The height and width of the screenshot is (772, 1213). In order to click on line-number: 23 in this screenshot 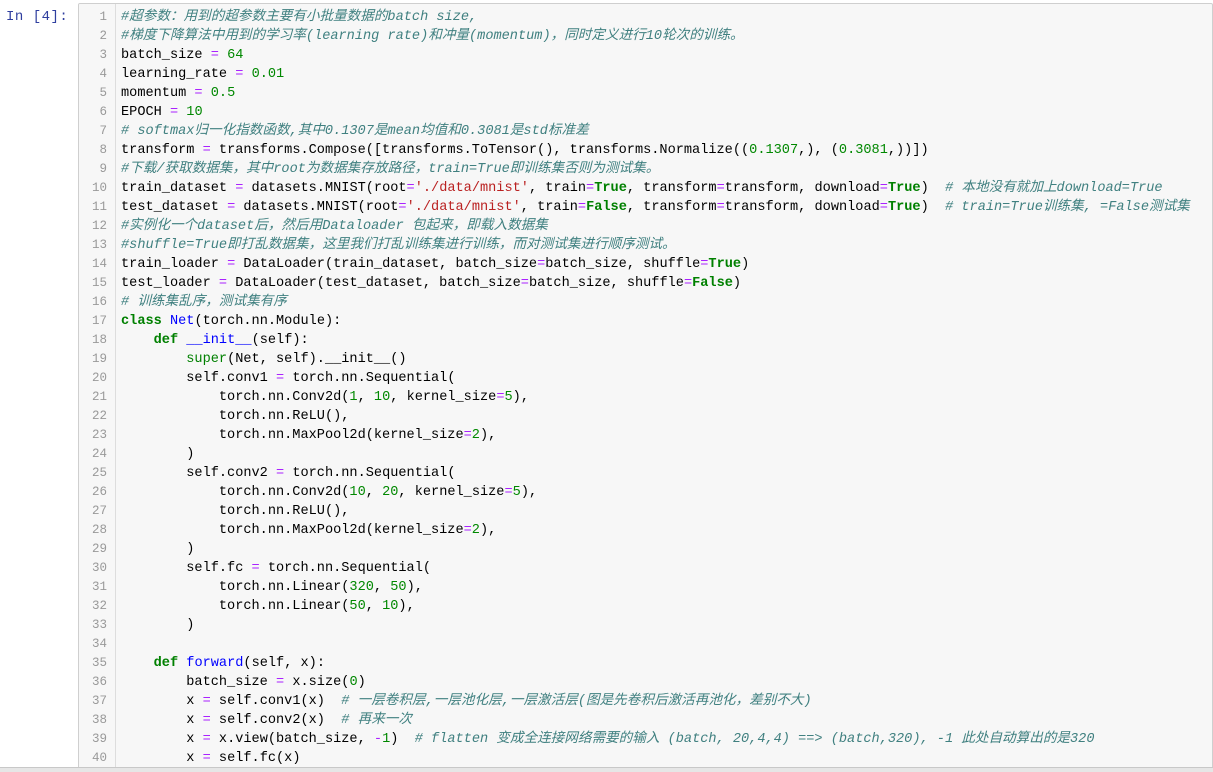, I will do `click(99, 435)`.